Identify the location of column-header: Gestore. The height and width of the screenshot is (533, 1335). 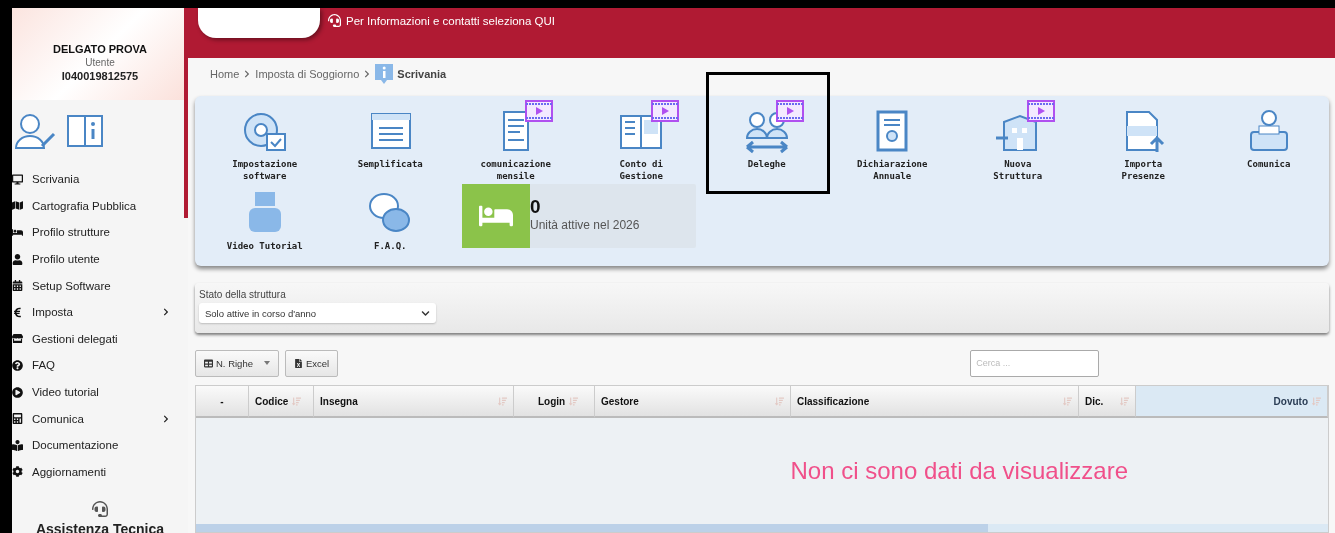
(693, 402).